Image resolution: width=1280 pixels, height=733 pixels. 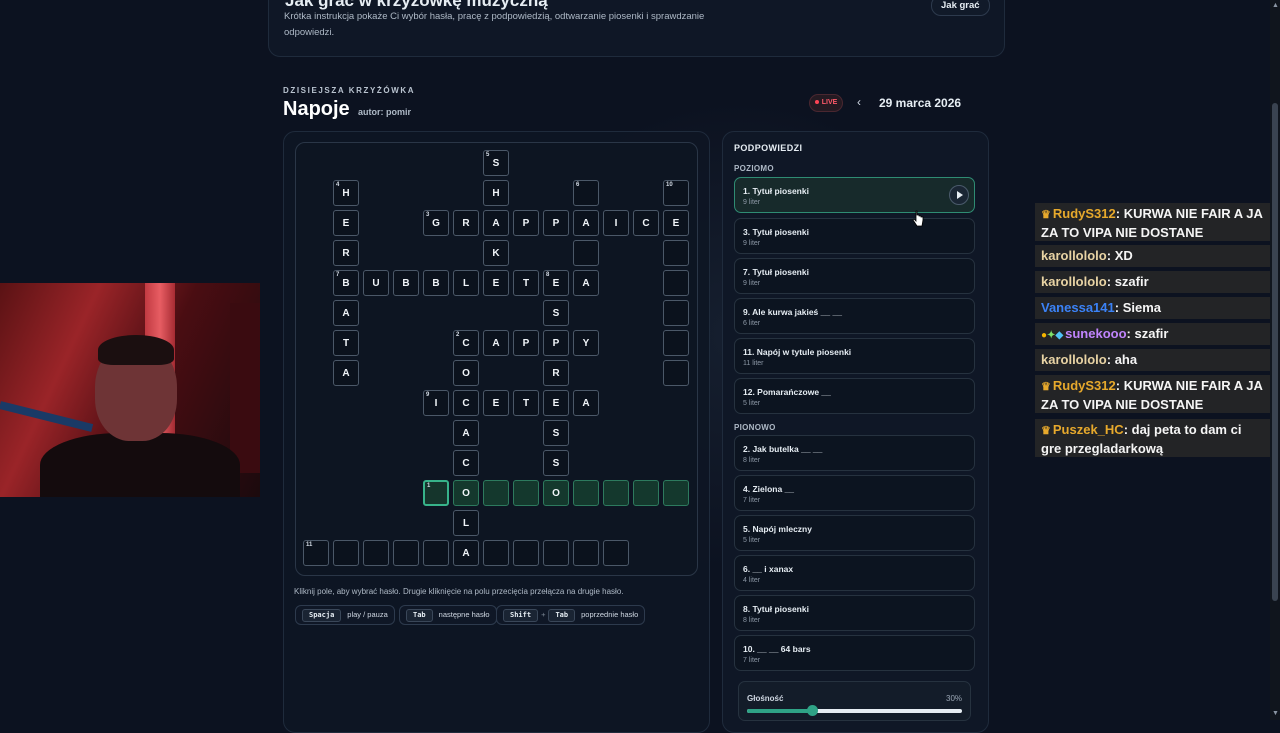 What do you see at coordinates (1275, 352) in the screenshot?
I see `scrollbar-thumb` at bounding box center [1275, 352].